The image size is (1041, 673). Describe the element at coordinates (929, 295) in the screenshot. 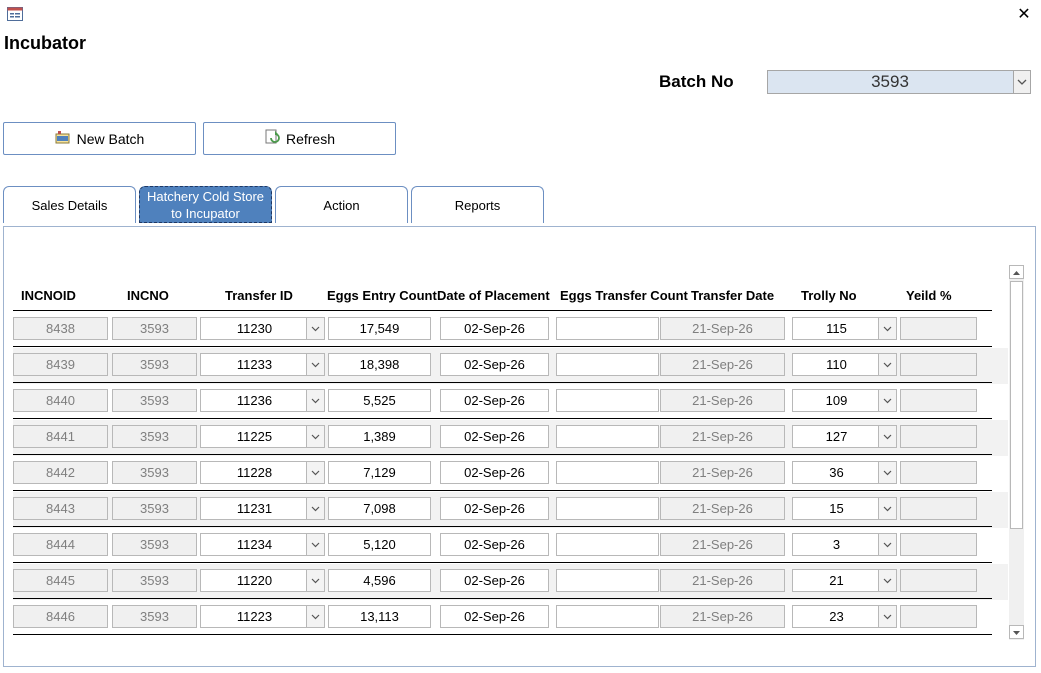

I see `header-yield: Yeild %` at that location.